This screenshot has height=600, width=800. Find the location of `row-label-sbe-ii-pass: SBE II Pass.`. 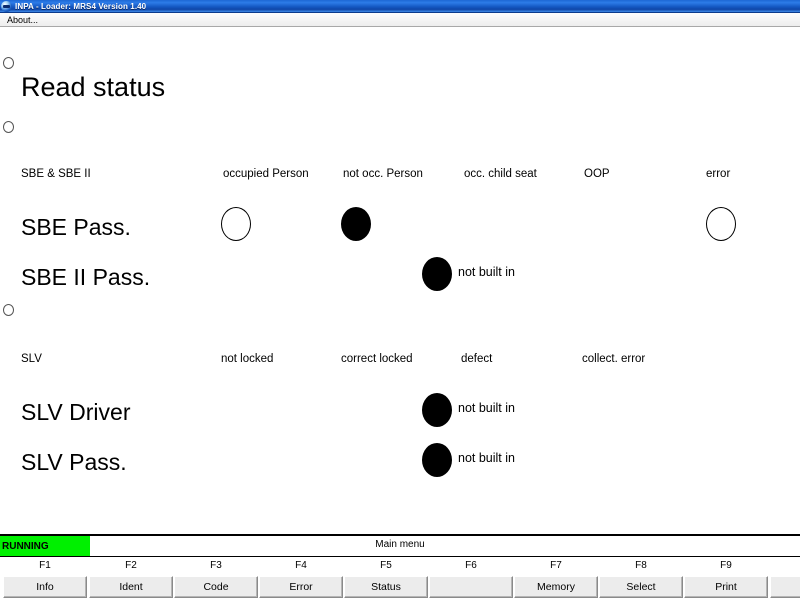

row-label-sbe-ii-pass: SBE II Pass. is located at coordinates (86, 277).